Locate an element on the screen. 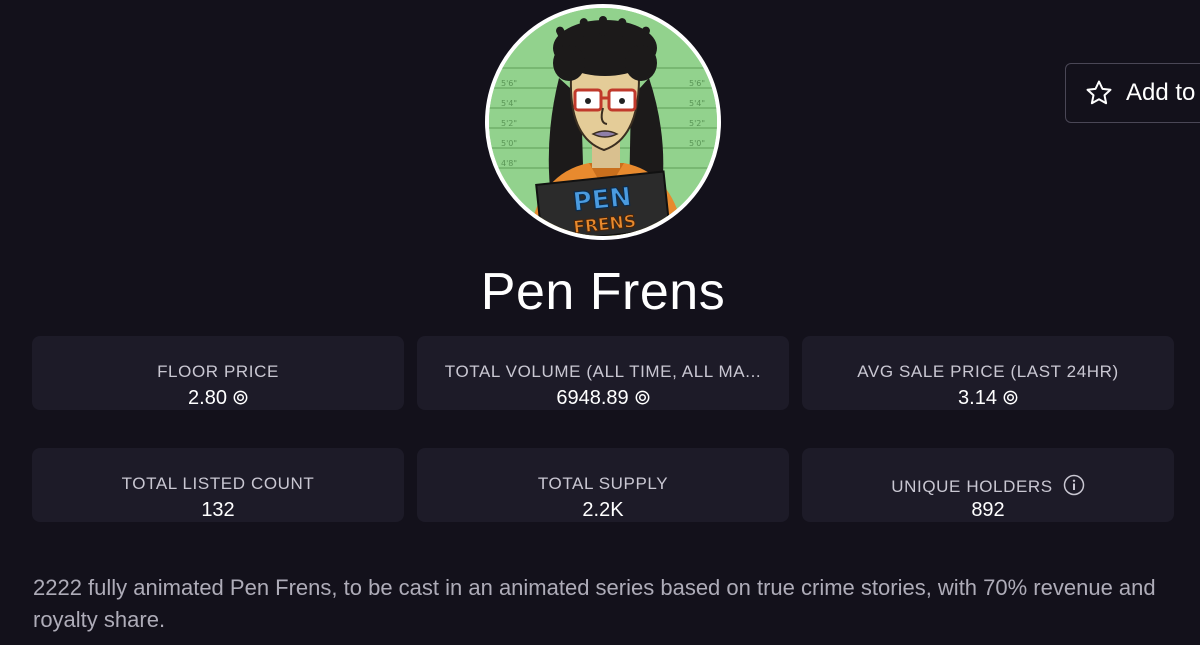  stat-value: 2.80 is located at coordinates (218, 398).